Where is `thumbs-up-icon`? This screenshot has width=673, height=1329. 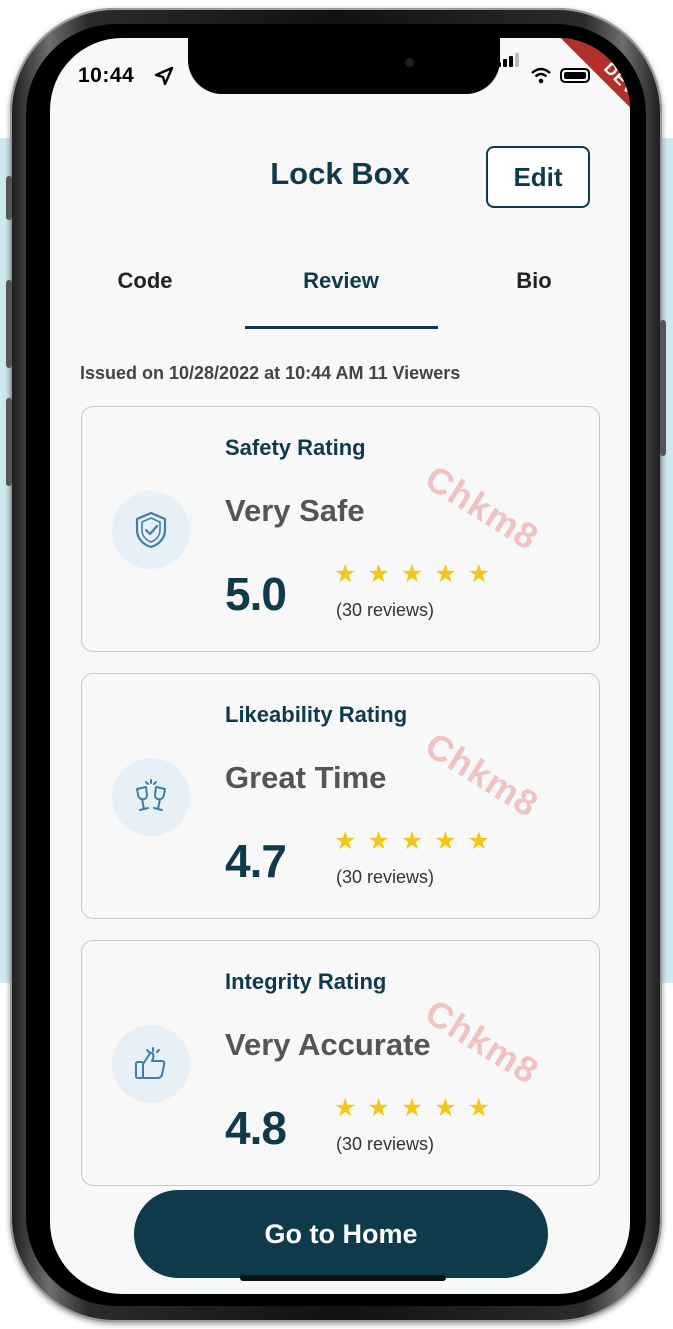
thumbs-up-icon is located at coordinates (150, 1063).